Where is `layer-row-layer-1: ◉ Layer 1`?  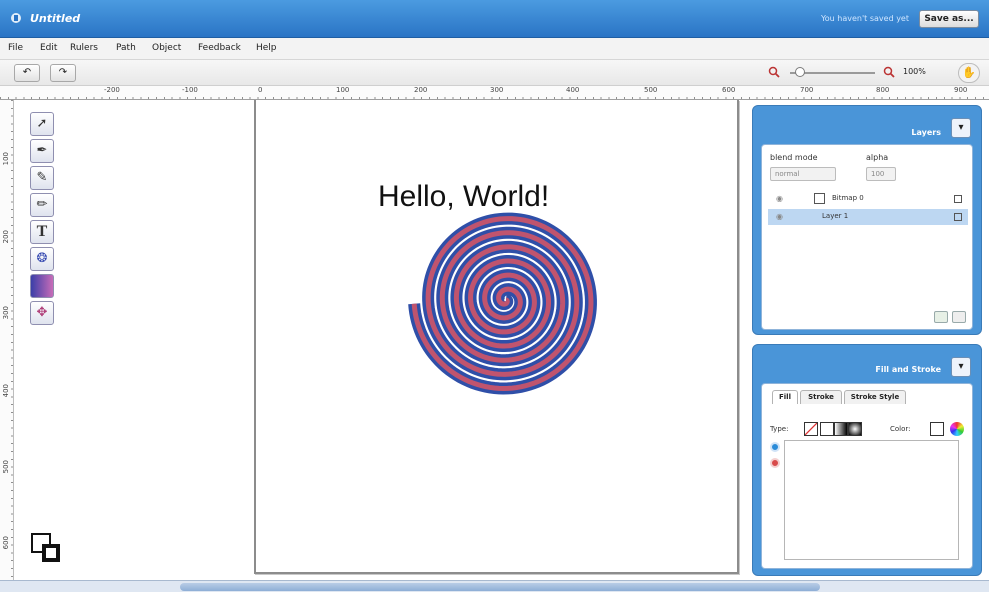
layer-row-layer-1: ◉ Layer 1 is located at coordinates (868, 217).